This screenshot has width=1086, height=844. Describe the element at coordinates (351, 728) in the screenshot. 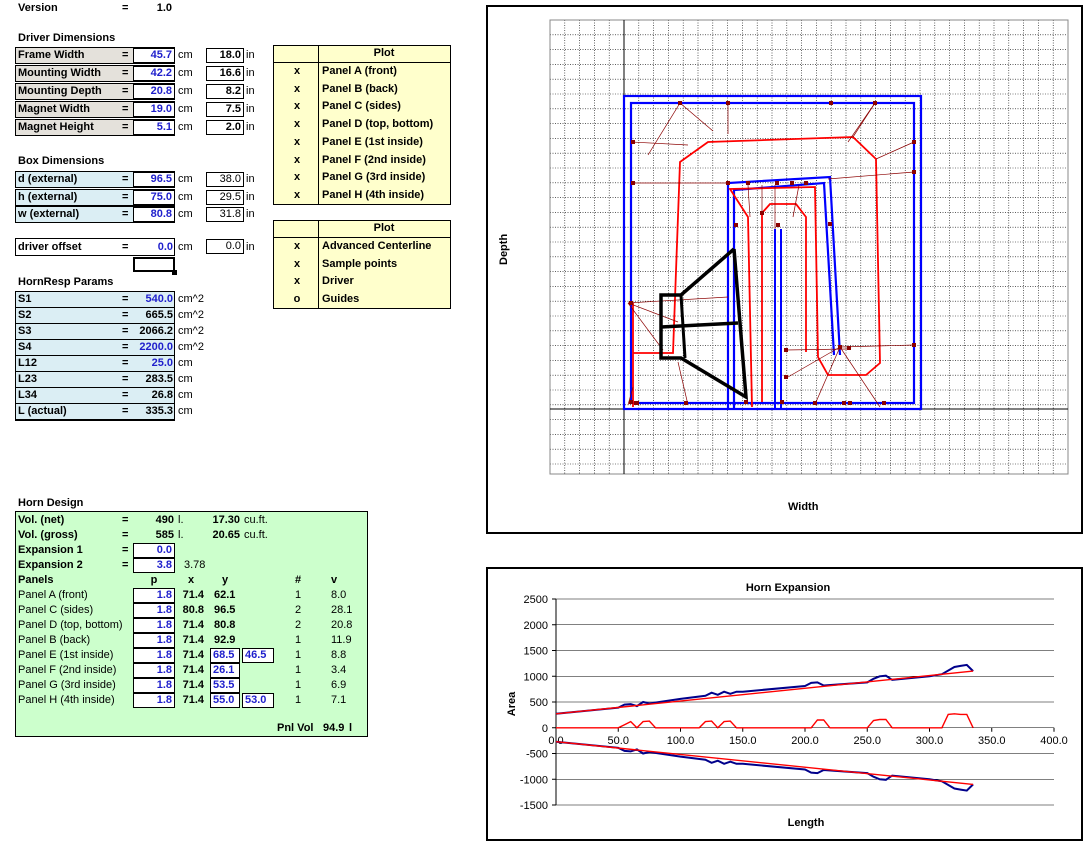

I see `pnl-vol-unit: l` at that location.